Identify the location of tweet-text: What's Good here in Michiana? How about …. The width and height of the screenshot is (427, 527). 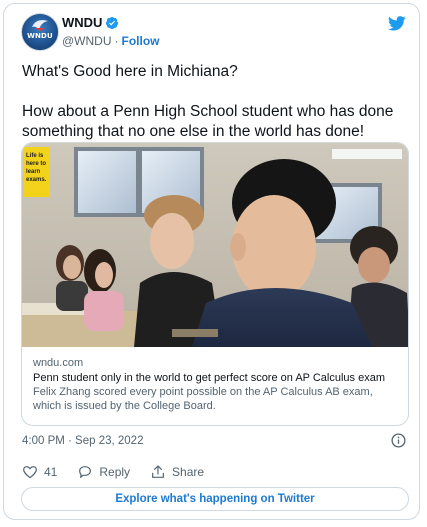
(208, 101).